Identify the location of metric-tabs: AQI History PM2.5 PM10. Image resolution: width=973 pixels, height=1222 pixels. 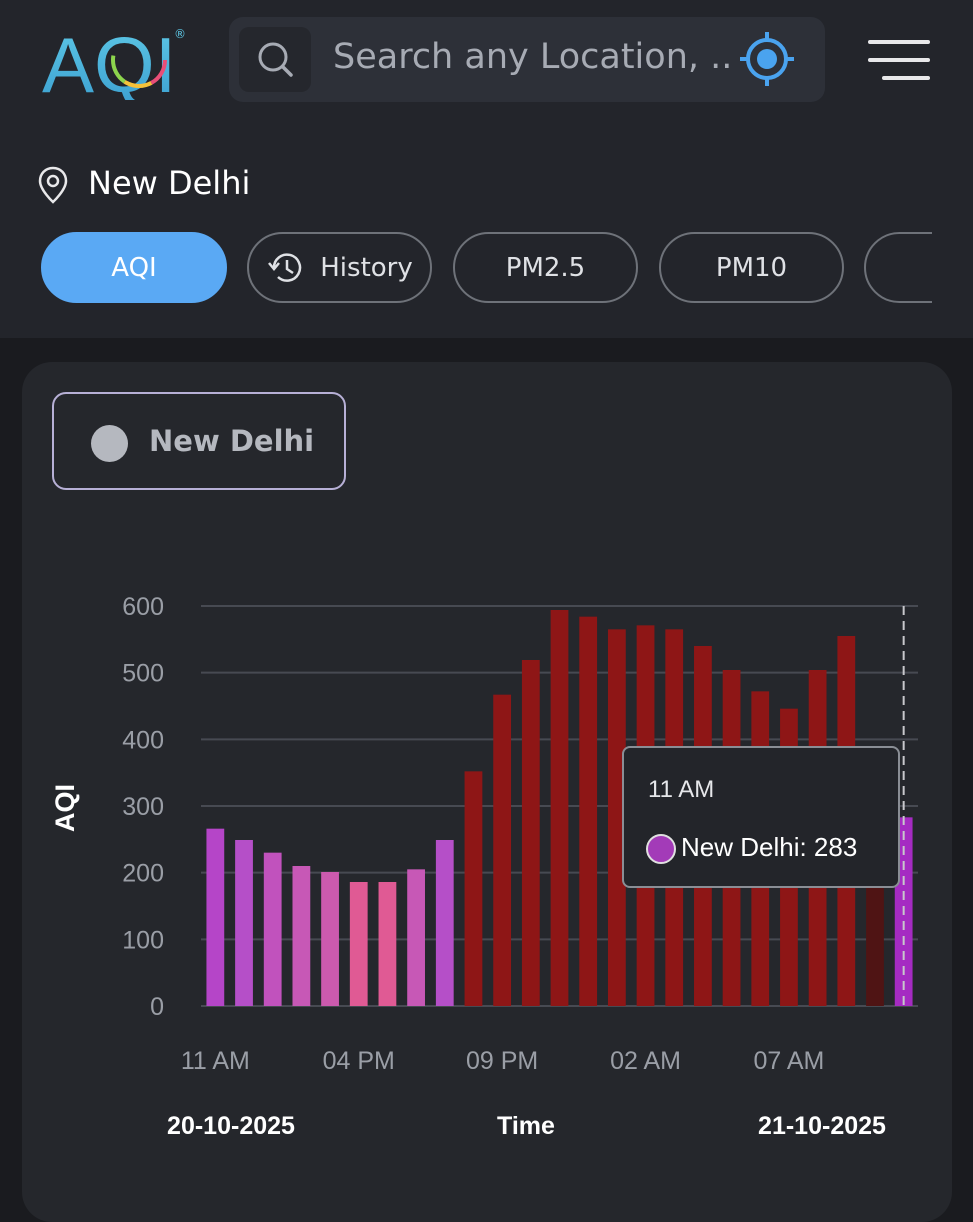
(466, 269).